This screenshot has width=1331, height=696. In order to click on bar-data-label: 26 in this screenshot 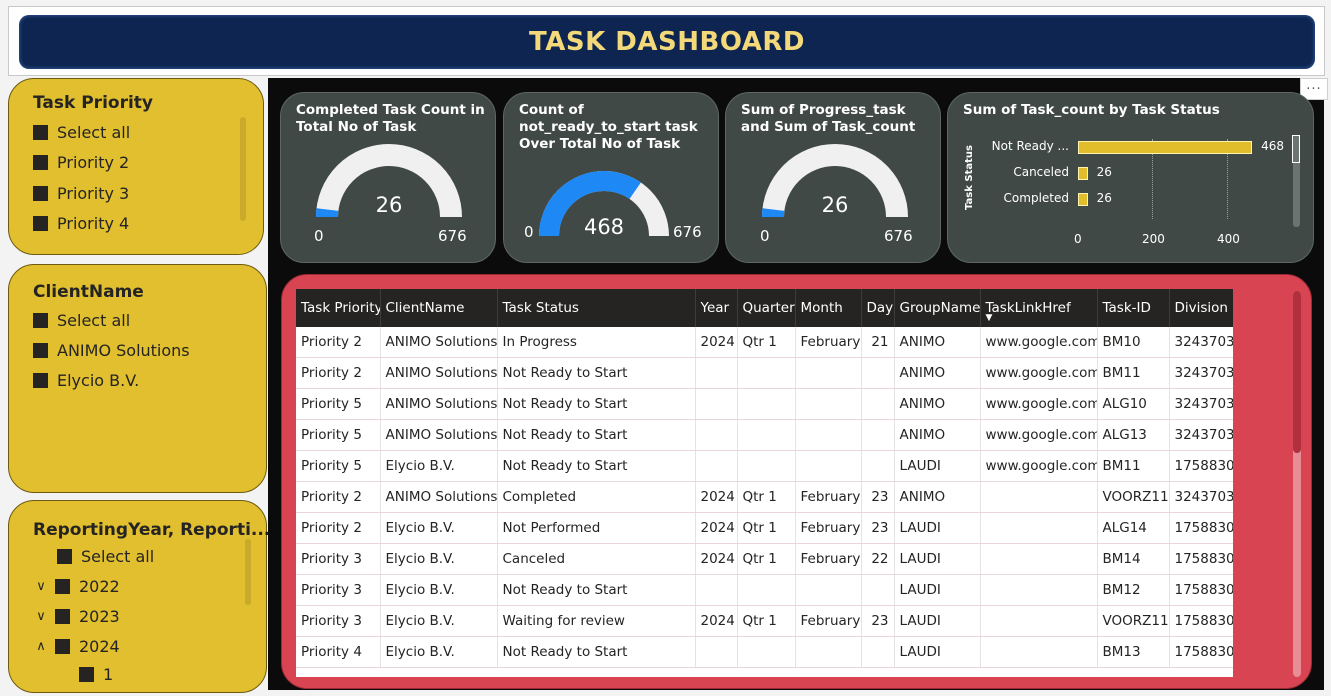, I will do `click(1104, 172)`.